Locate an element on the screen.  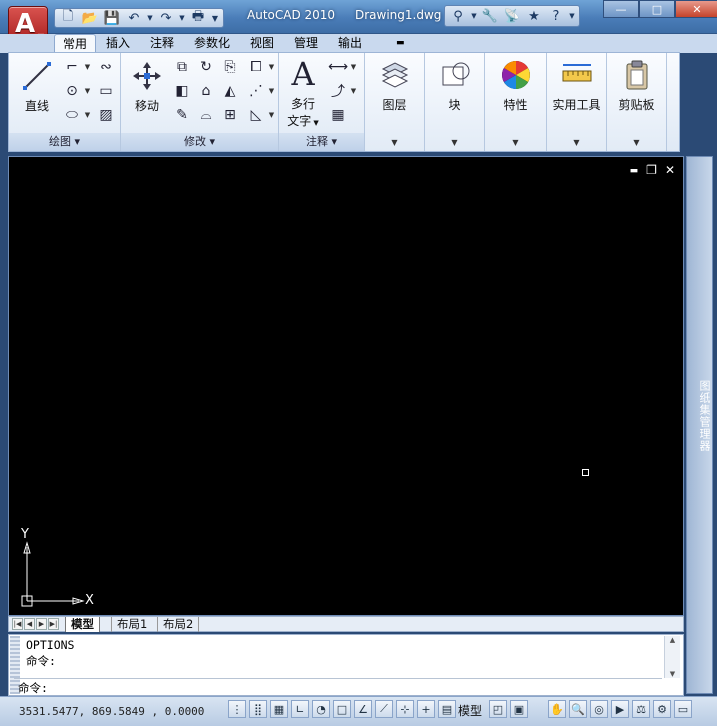
array-icon: ⊞ is located at coordinates (230, 115).